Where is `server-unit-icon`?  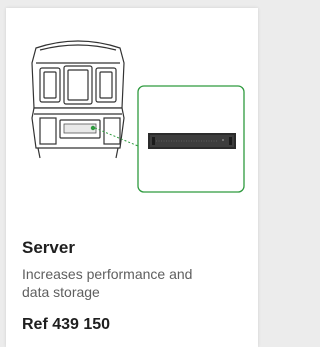
server-unit-icon is located at coordinates (192, 141).